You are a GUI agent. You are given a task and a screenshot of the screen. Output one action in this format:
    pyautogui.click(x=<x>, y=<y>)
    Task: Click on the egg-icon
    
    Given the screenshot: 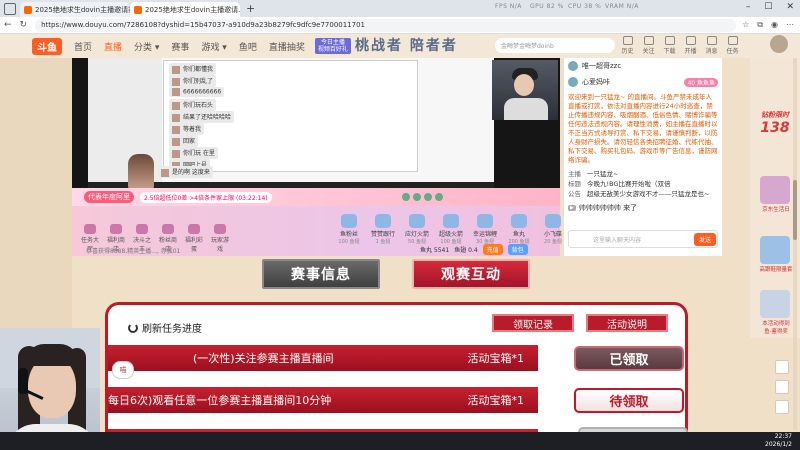 What is the action you would take?
    pyautogui.click(x=194, y=229)
    